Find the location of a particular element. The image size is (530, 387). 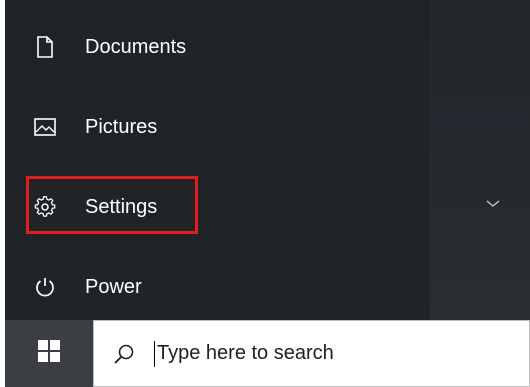

document-icon is located at coordinates (45, 47).